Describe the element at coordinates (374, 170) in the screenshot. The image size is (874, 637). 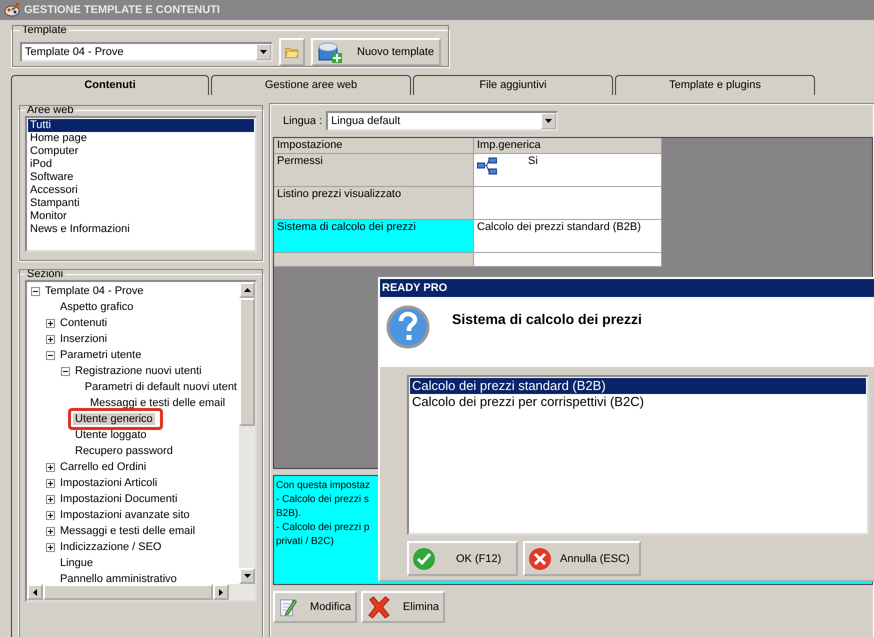
I see `table-cell: Permessi` at that location.